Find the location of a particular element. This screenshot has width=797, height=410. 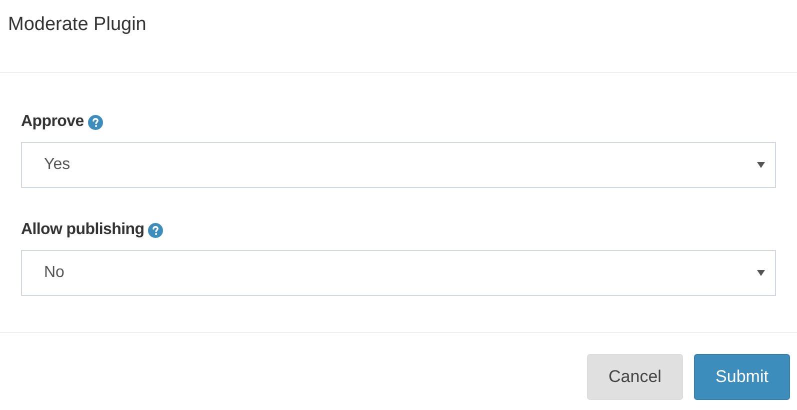

cancel-button: Cancel is located at coordinates (635, 377).